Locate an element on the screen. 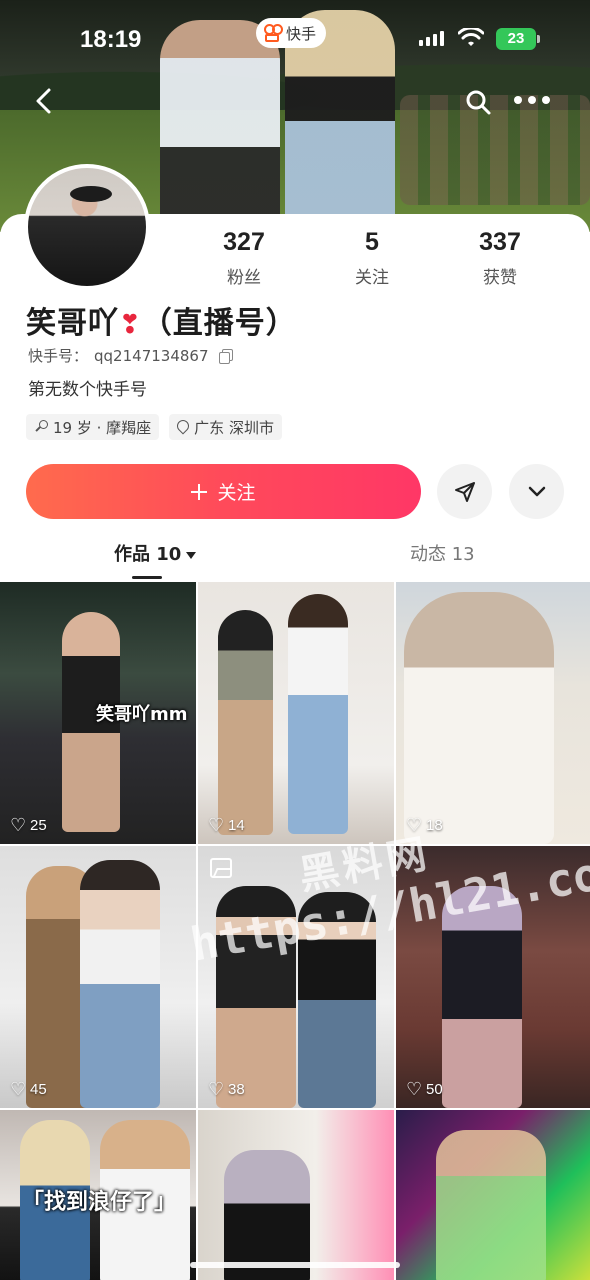 This screenshot has height=1280, width=590. kuaishou-id-value: qq2147134867 is located at coordinates (151, 355).